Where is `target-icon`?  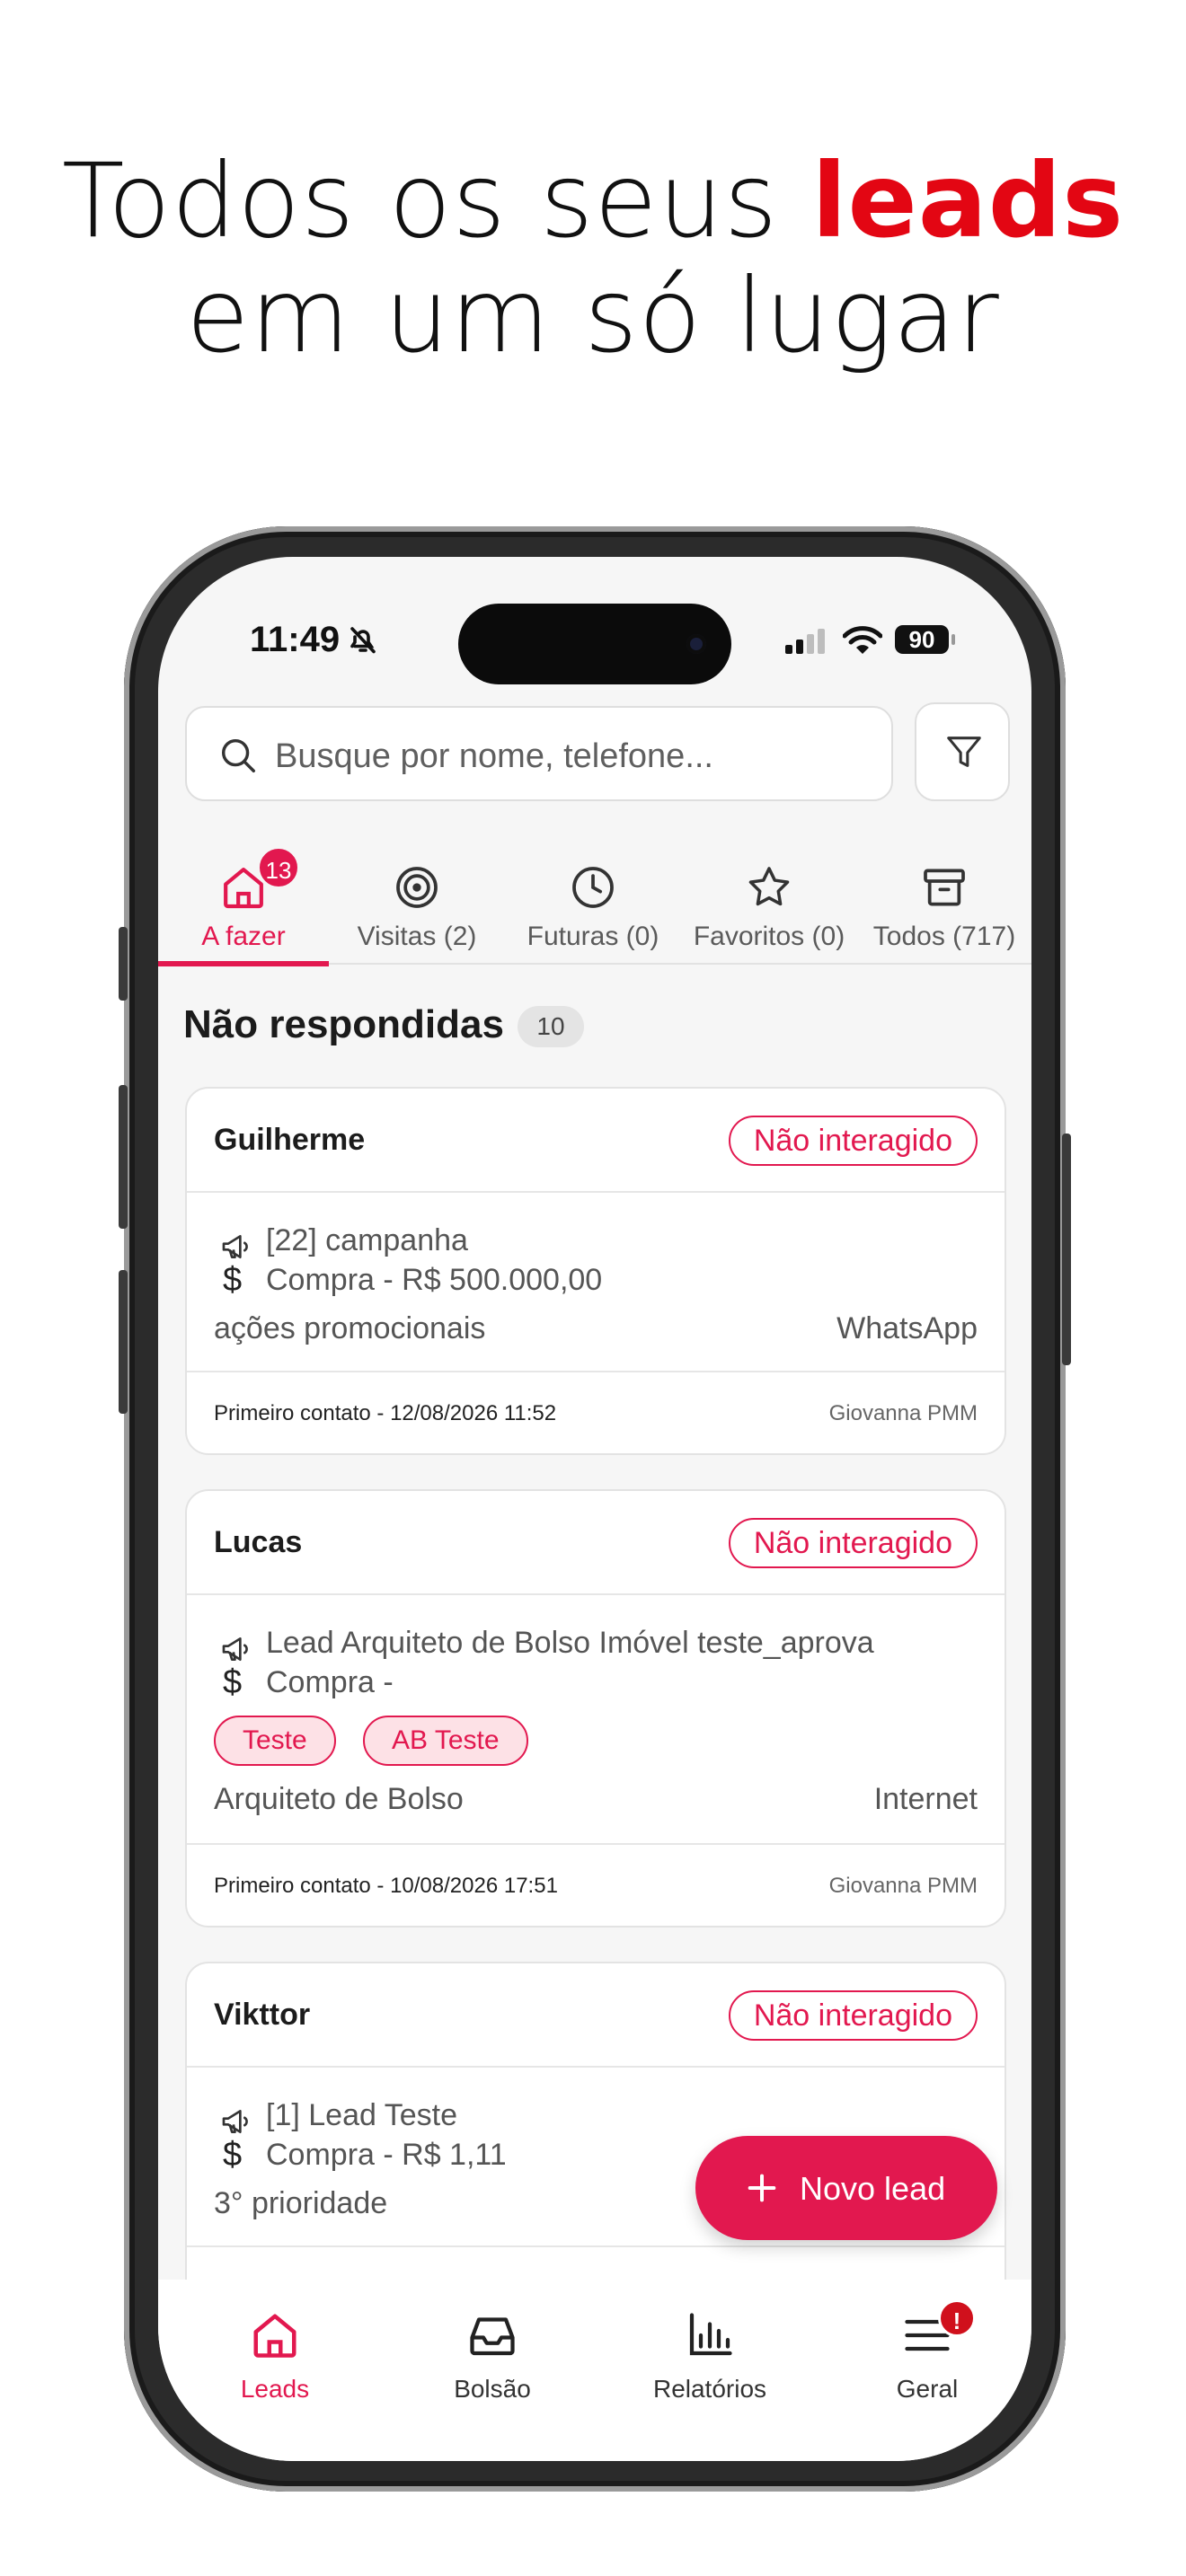 target-icon is located at coordinates (417, 887).